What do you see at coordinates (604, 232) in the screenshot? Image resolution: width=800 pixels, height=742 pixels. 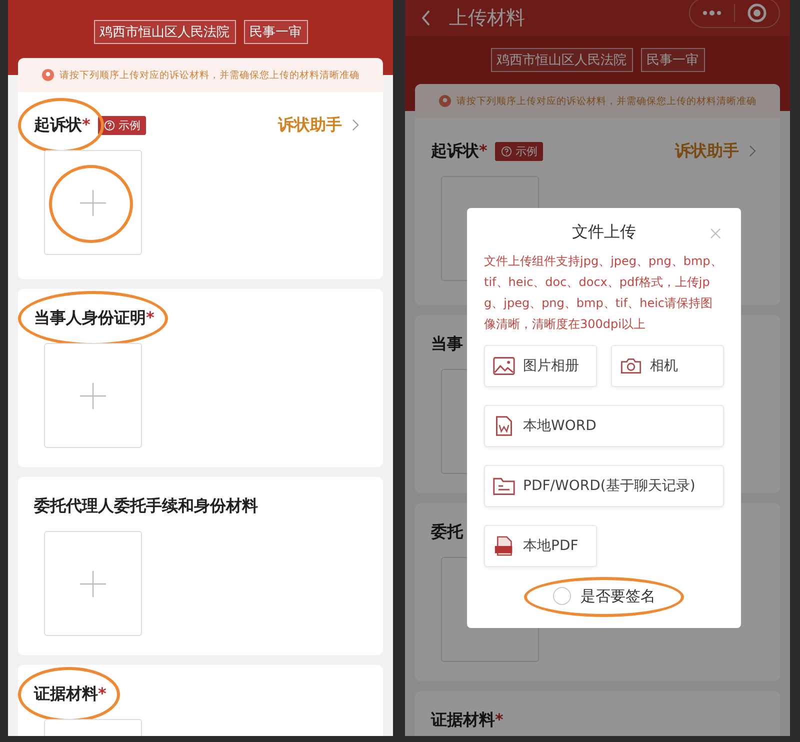 I see `dialog-title: 文件上传` at bounding box center [604, 232].